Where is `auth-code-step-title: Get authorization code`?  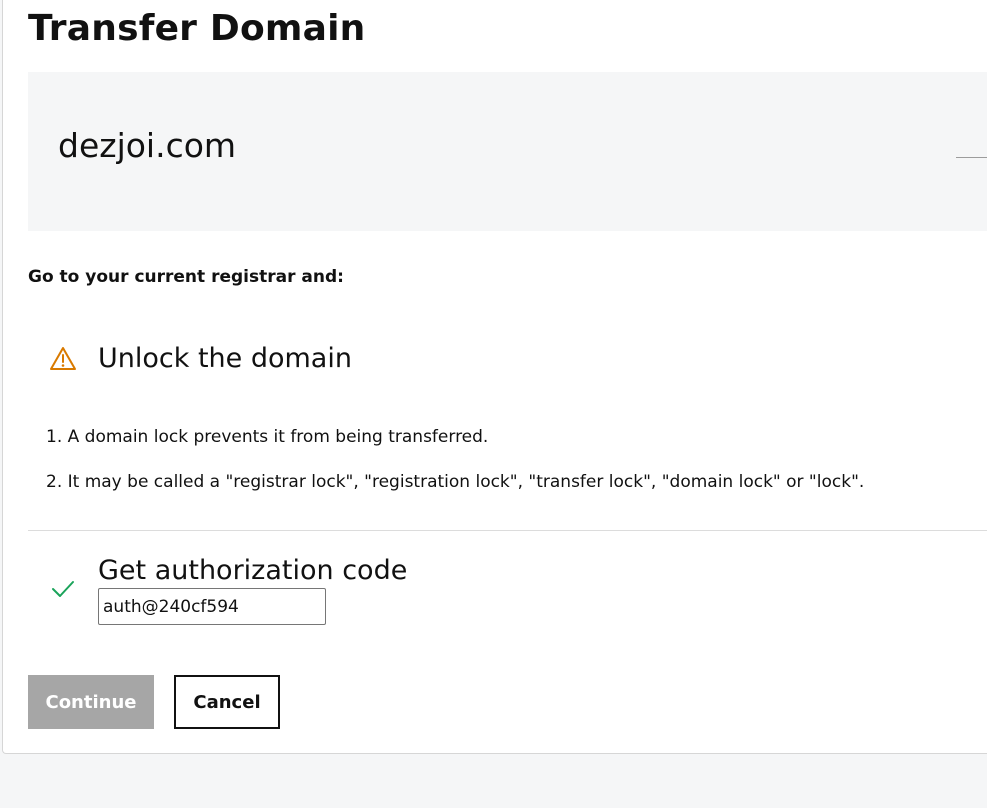
auth-code-step-title: Get authorization code is located at coordinates (253, 570).